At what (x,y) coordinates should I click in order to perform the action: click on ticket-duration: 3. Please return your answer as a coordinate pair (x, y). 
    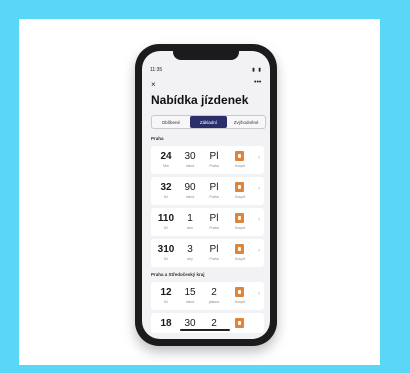
    Looking at the image, I should click on (190, 249).